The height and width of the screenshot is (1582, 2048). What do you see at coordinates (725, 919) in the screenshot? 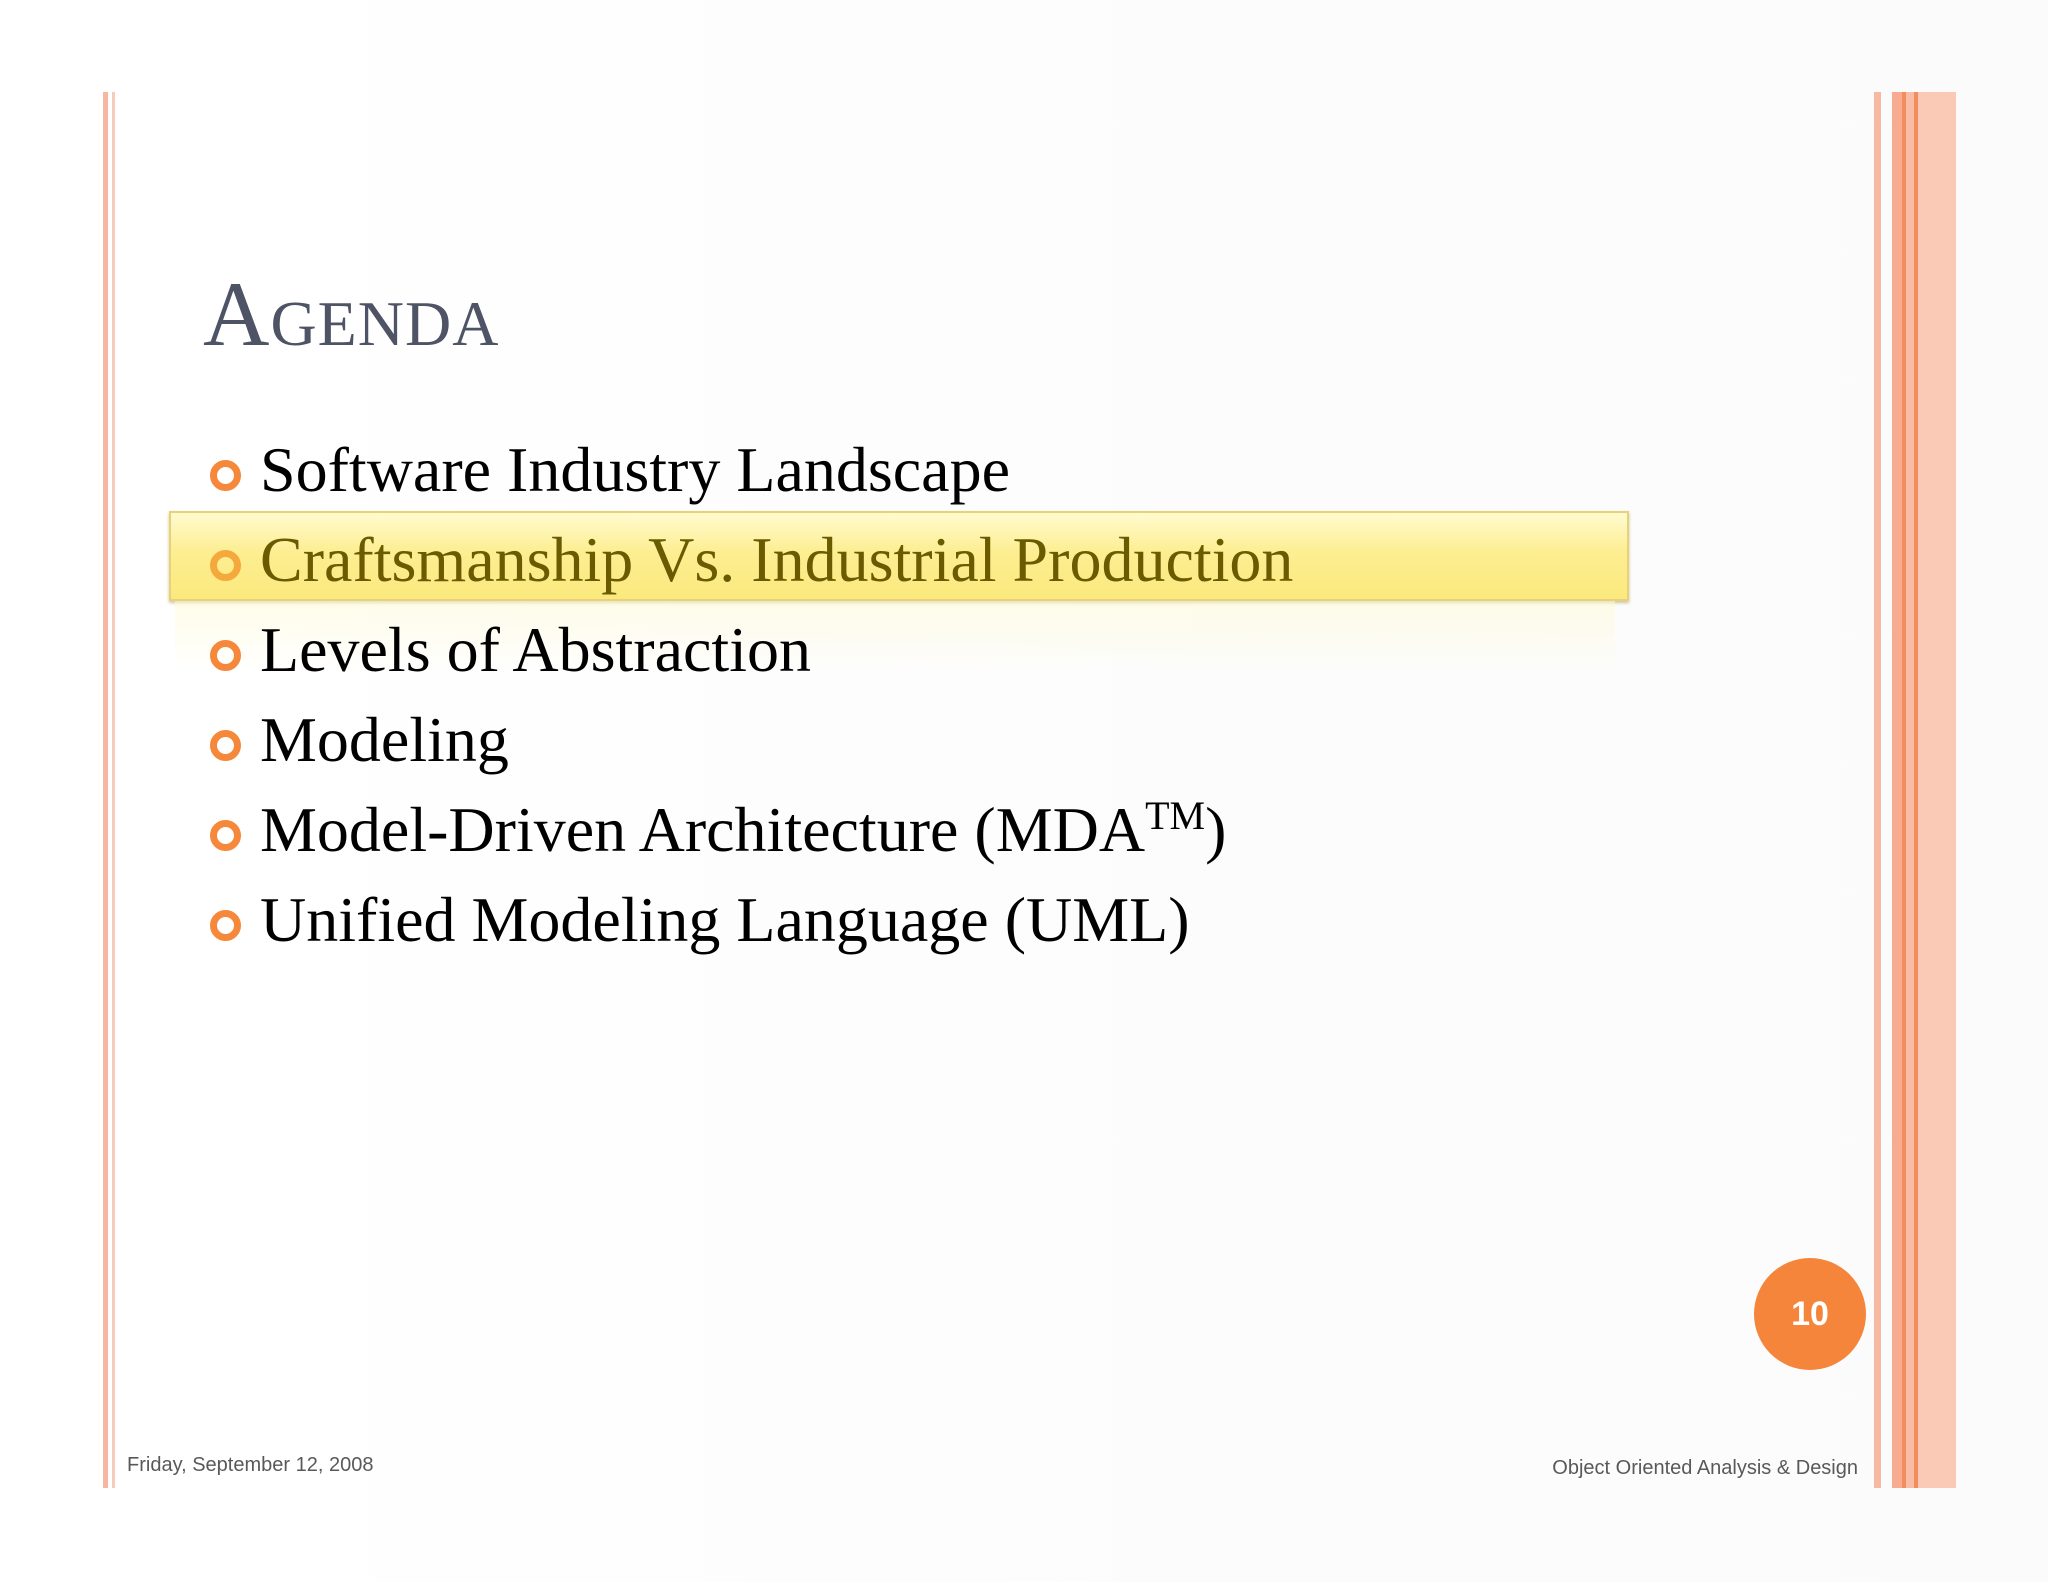
I see `agenda-item-label: Unified Modeling Language (UML)` at bounding box center [725, 919].